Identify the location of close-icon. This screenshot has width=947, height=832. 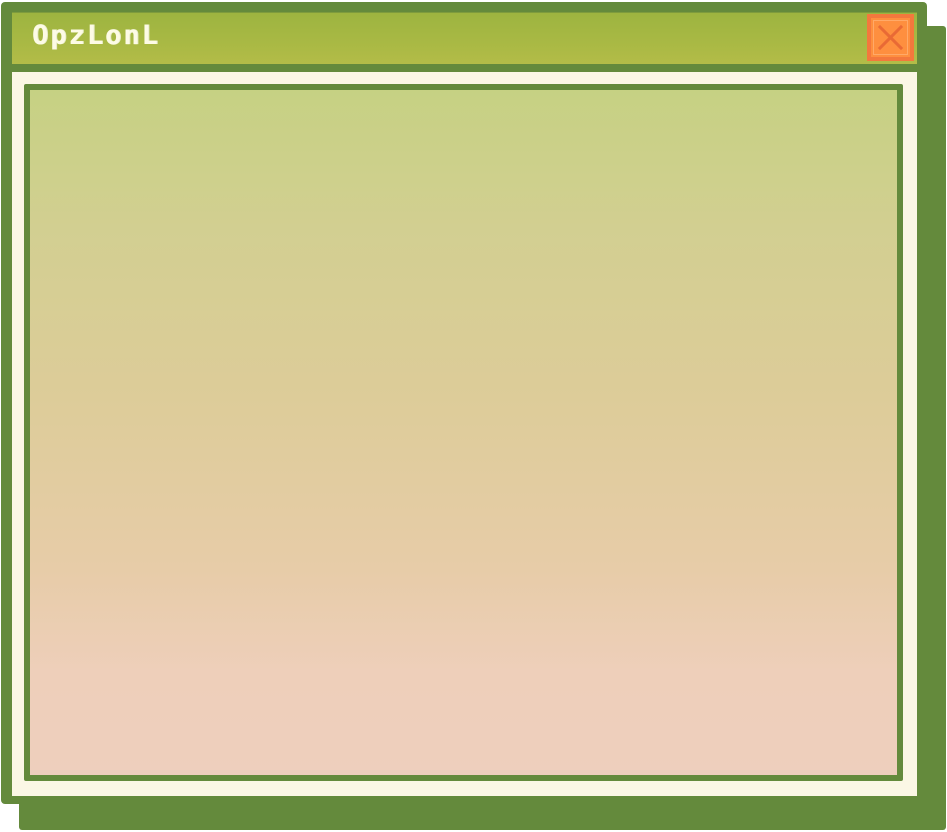
(890, 37).